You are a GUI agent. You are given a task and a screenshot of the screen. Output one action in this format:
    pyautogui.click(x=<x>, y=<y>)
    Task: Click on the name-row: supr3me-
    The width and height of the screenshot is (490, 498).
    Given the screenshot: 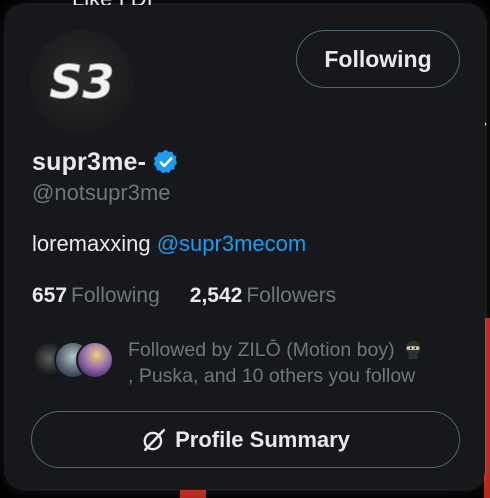 What is the action you would take?
    pyautogui.click(x=106, y=162)
    